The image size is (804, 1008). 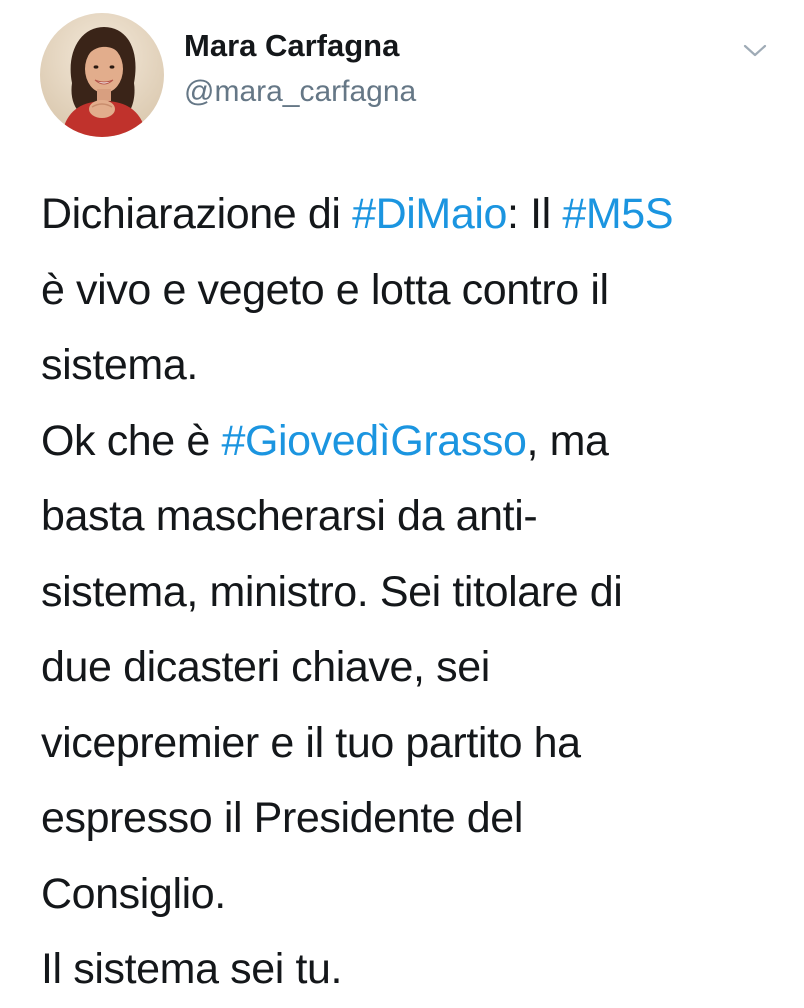 I want to click on avatar-image, so click(x=102, y=75).